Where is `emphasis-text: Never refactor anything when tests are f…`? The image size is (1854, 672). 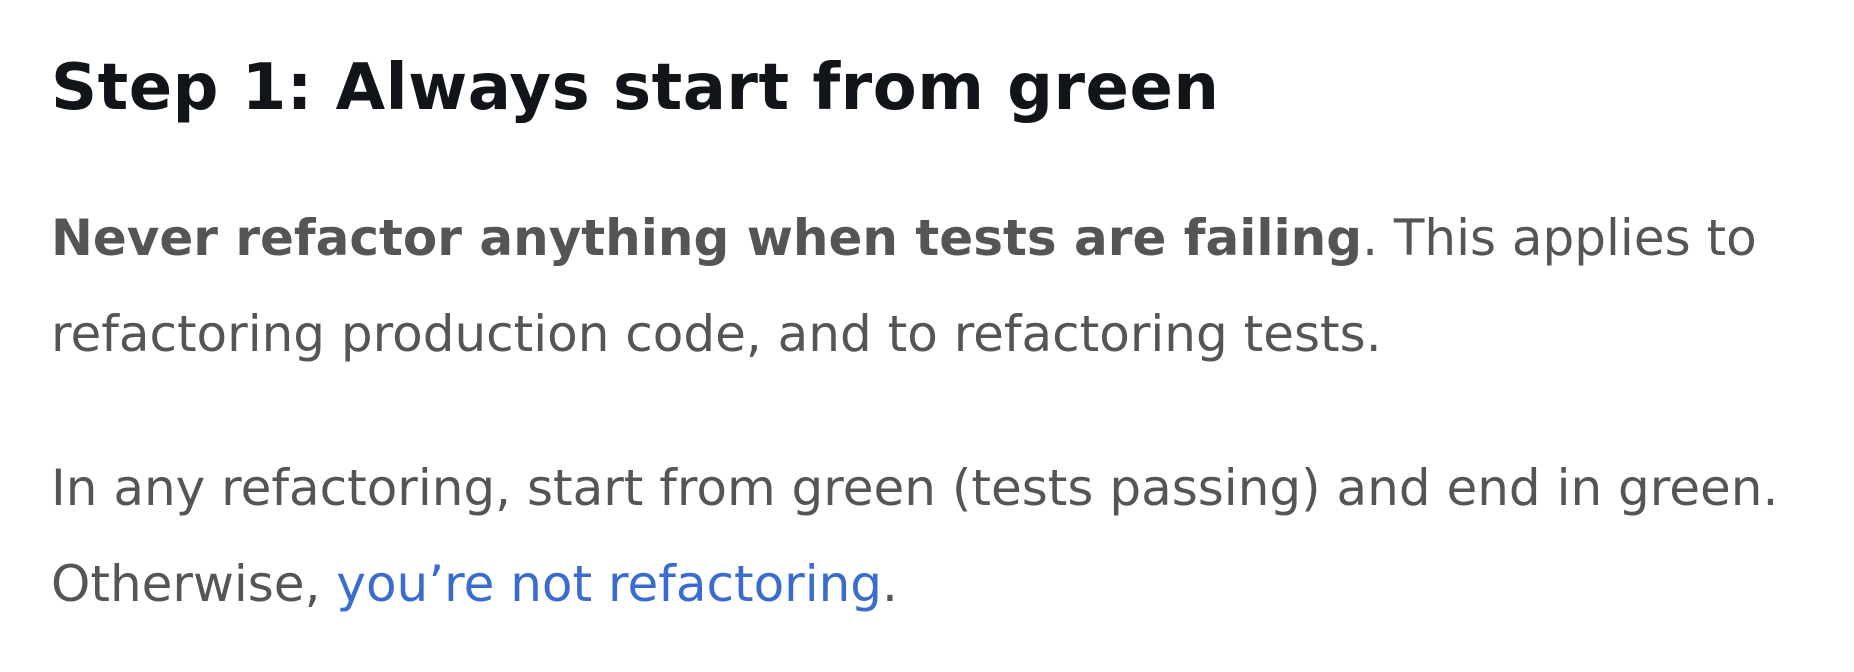 emphasis-text: Never refactor anything when tests are f… is located at coordinates (707, 238).